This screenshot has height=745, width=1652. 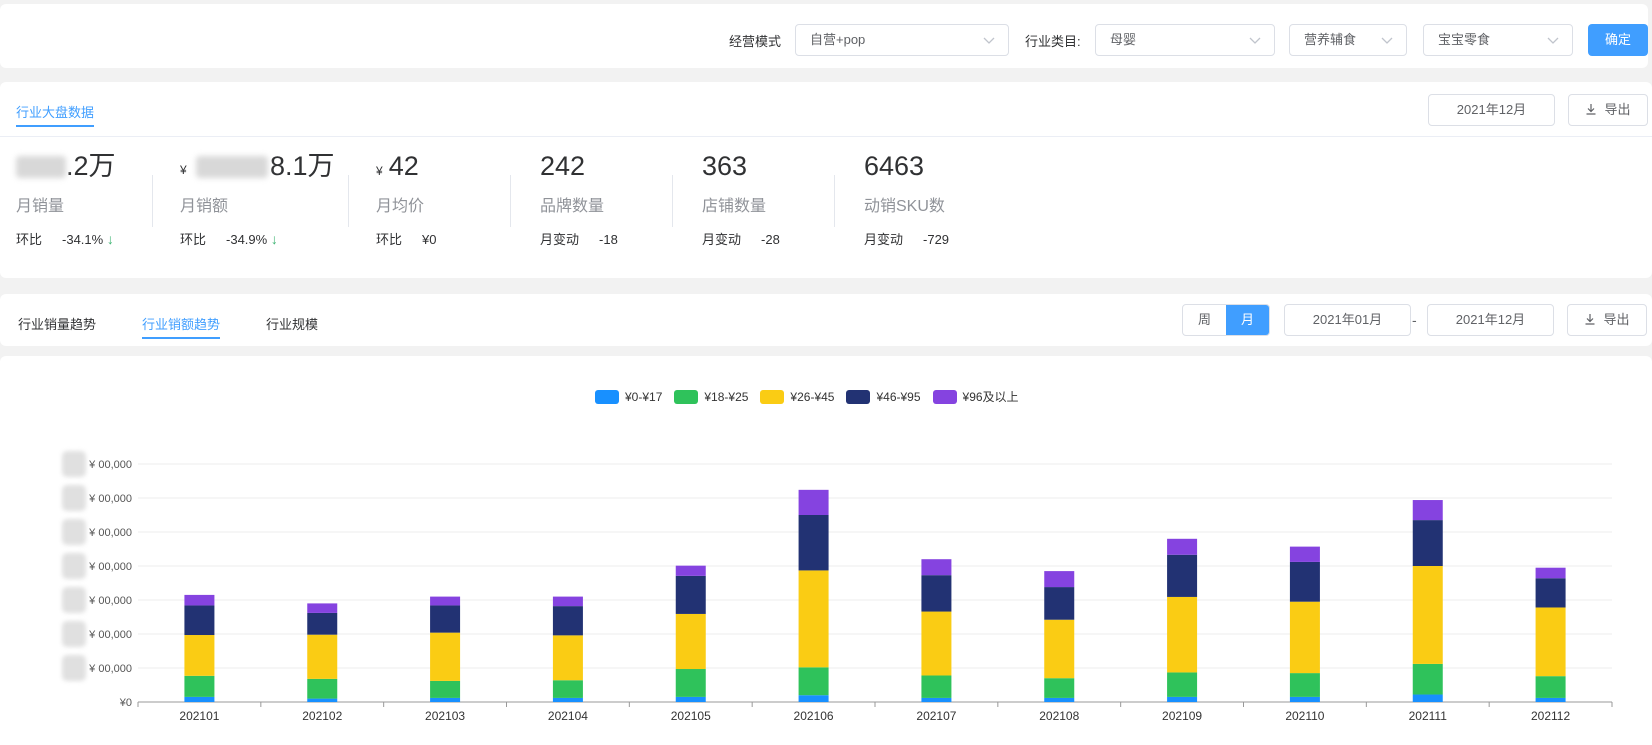 What do you see at coordinates (292, 323) in the screenshot?
I see `tab-industry-scale: 行业规模` at bounding box center [292, 323].